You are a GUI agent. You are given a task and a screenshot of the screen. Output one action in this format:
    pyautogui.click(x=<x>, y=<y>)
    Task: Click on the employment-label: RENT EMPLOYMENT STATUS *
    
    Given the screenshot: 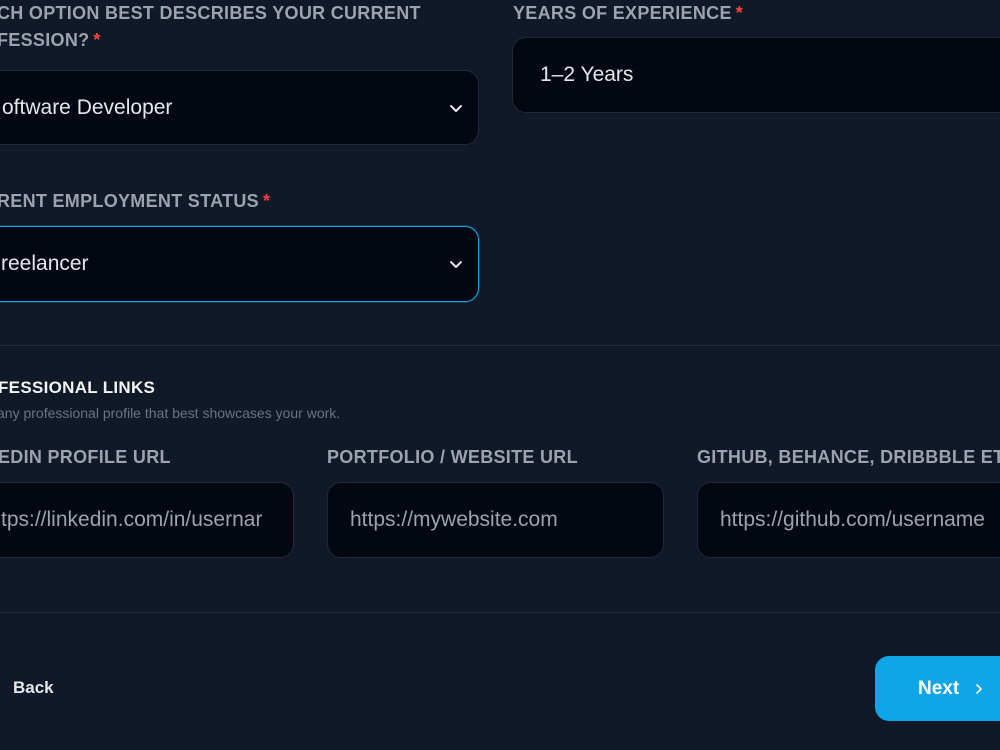 What is the action you would take?
    pyautogui.click(x=135, y=201)
    